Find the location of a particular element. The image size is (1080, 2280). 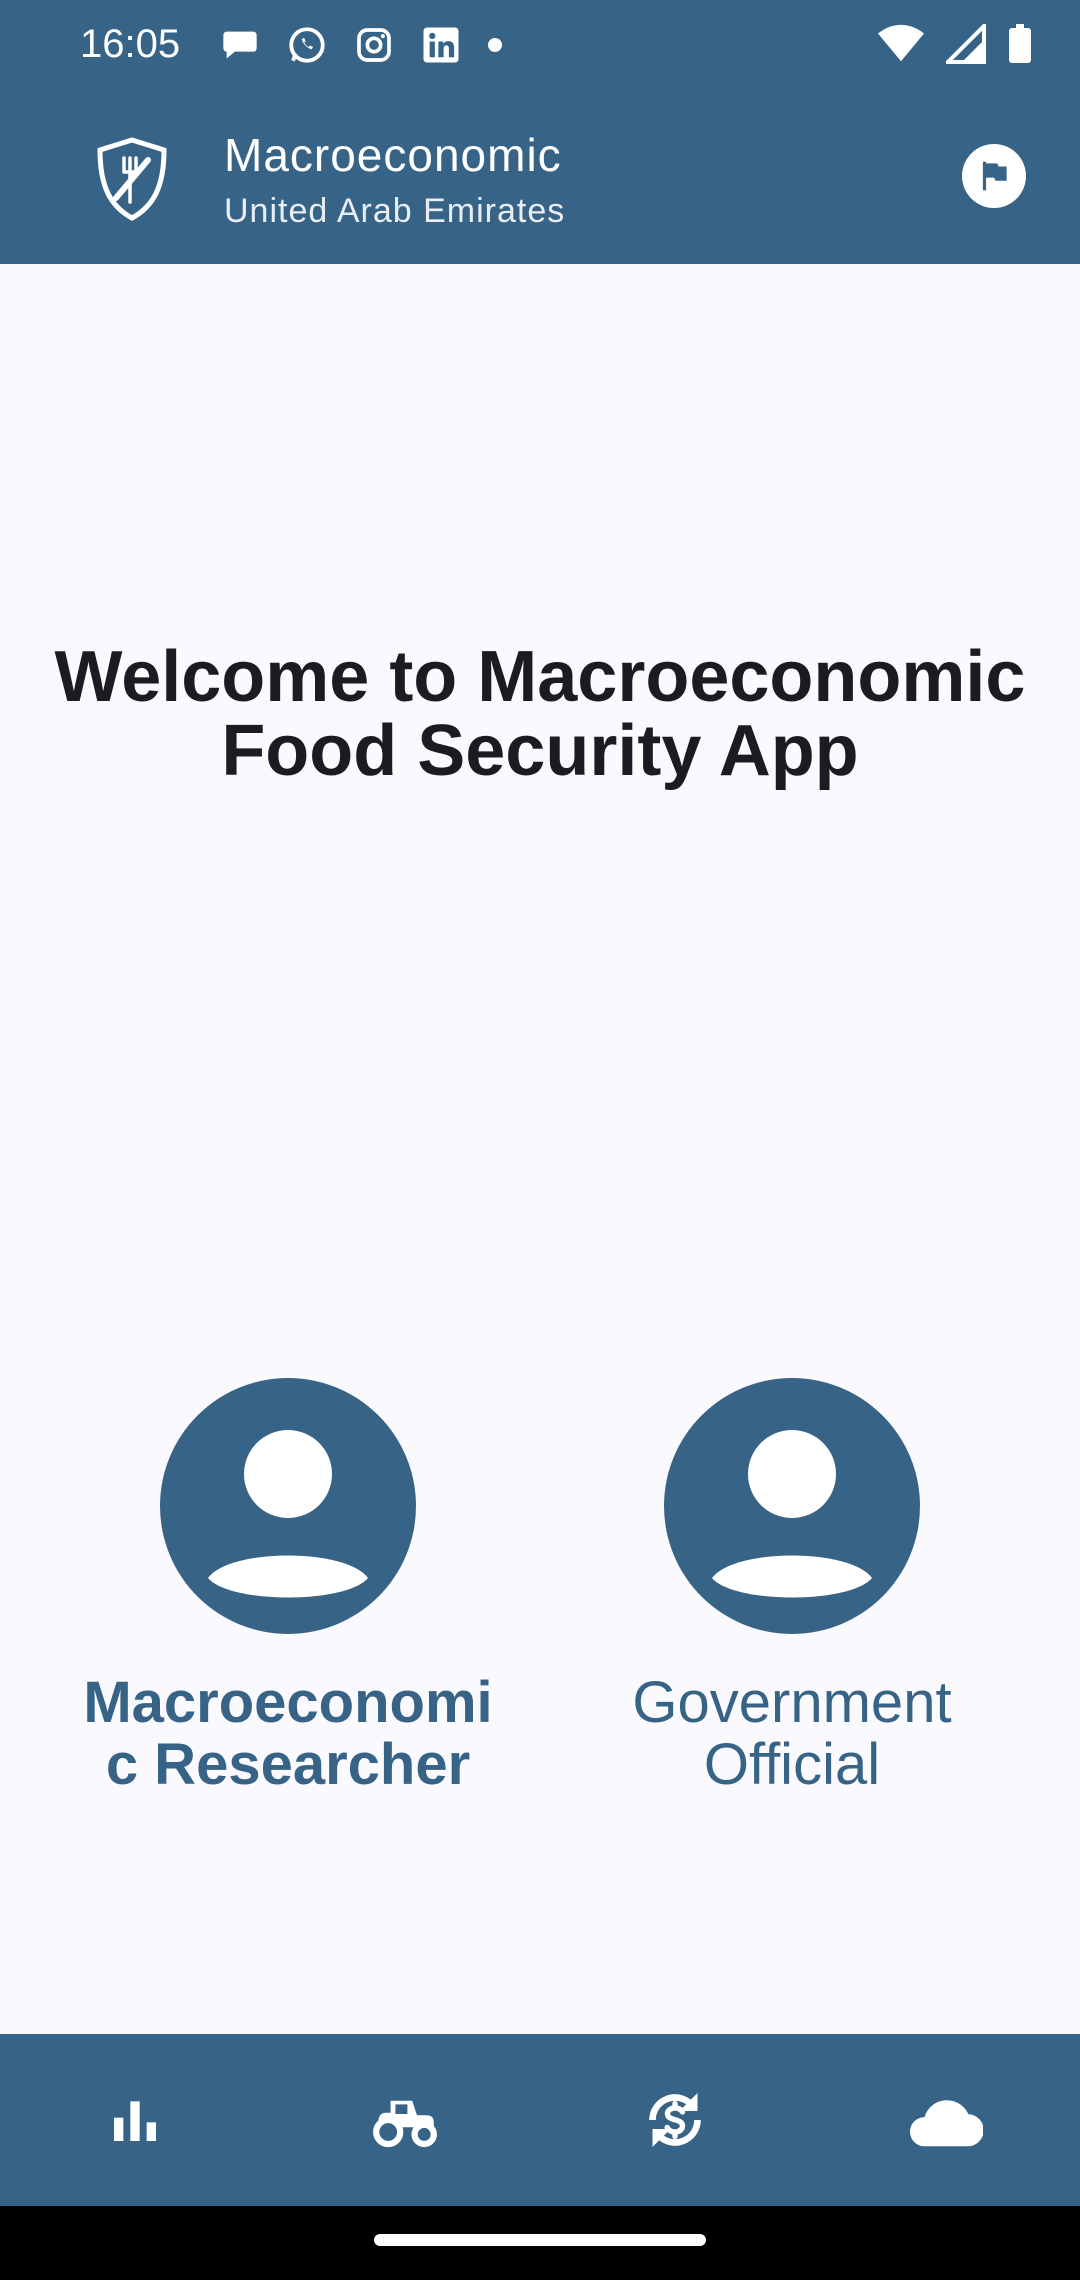

role-macroeconomic-researcher: Macroeconomic Researcher is located at coordinates (288, 1587).